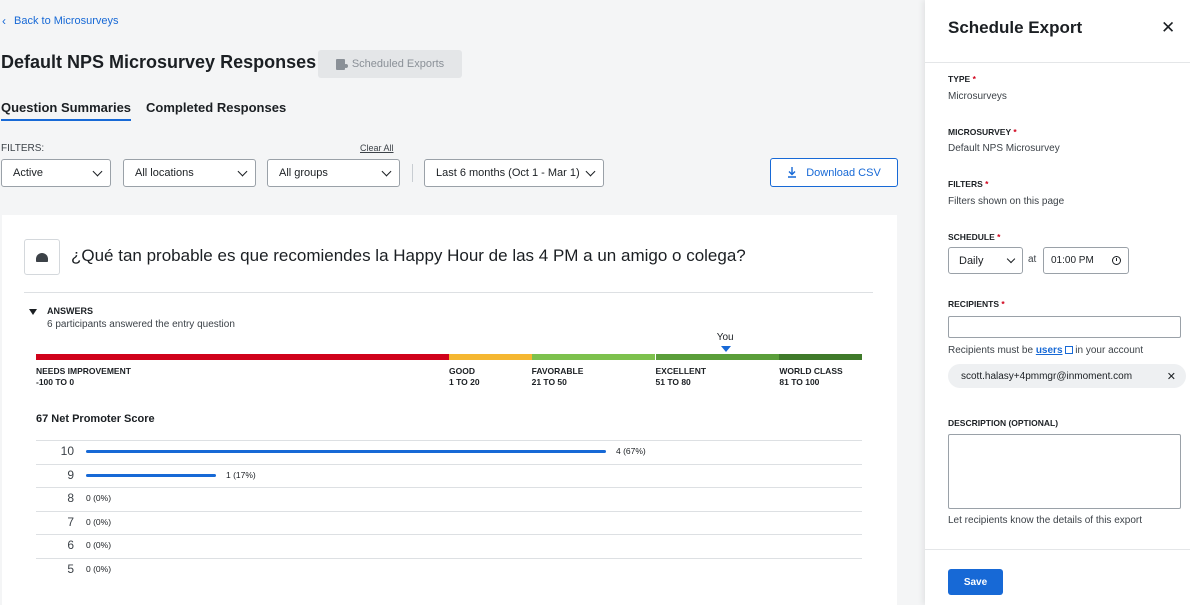 This screenshot has height=605, width=1190. What do you see at coordinates (70, 474) in the screenshot?
I see `chart-category-label: 9` at bounding box center [70, 474].